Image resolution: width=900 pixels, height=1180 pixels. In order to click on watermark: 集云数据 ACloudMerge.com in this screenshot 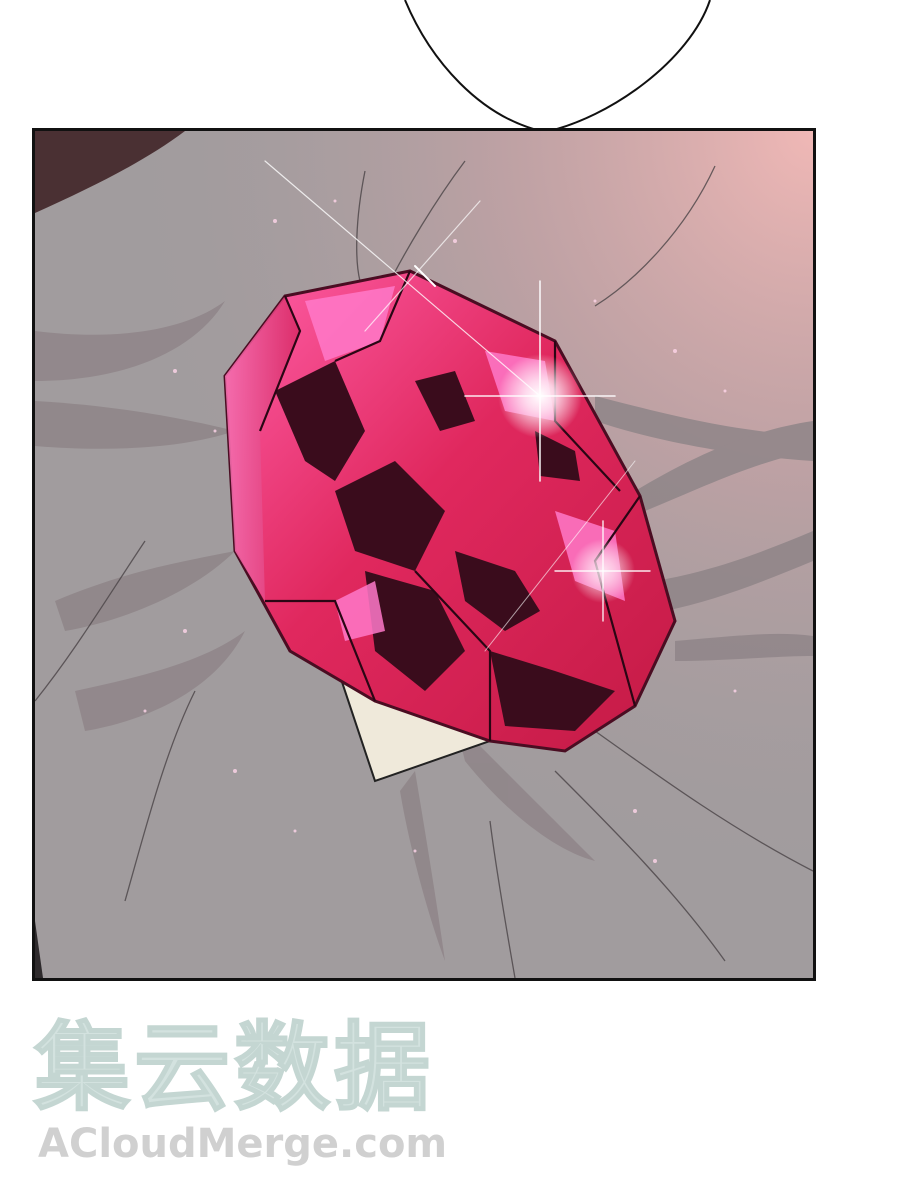, I will do `click(243, 1091)`.